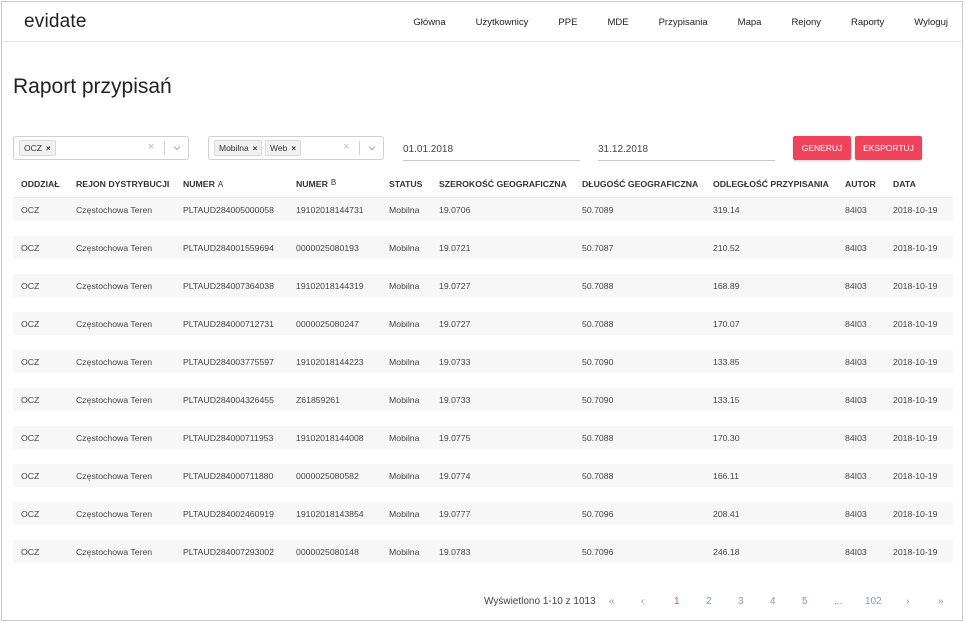 The height and width of the screenshot is (622, 964). I want to click on cell-numer-a: PLTAUD284007293002, so click(228, 552).